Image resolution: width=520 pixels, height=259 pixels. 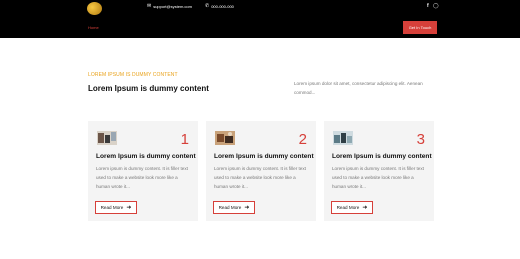 What do you see at coordinates (148, 88) in the screenshot?
I see `section-headline: Lorem Ipsum is dummy content` at bounding box center [148, 88].